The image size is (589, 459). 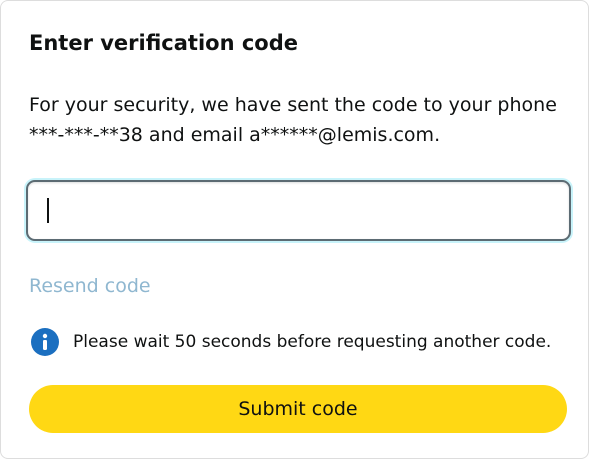 I want to click on verification-code-input, so click(x=298, y=210).